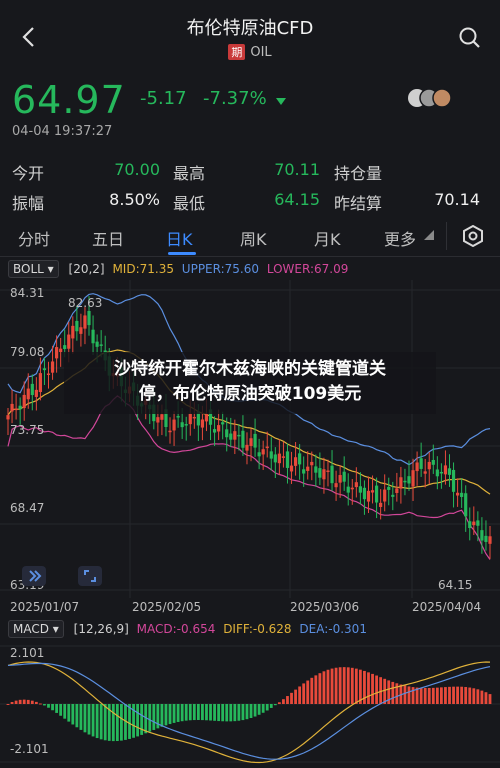  Describe the element at coordinates (163, 98) in the screenshot. I see `price-change: -5.17` at that location.